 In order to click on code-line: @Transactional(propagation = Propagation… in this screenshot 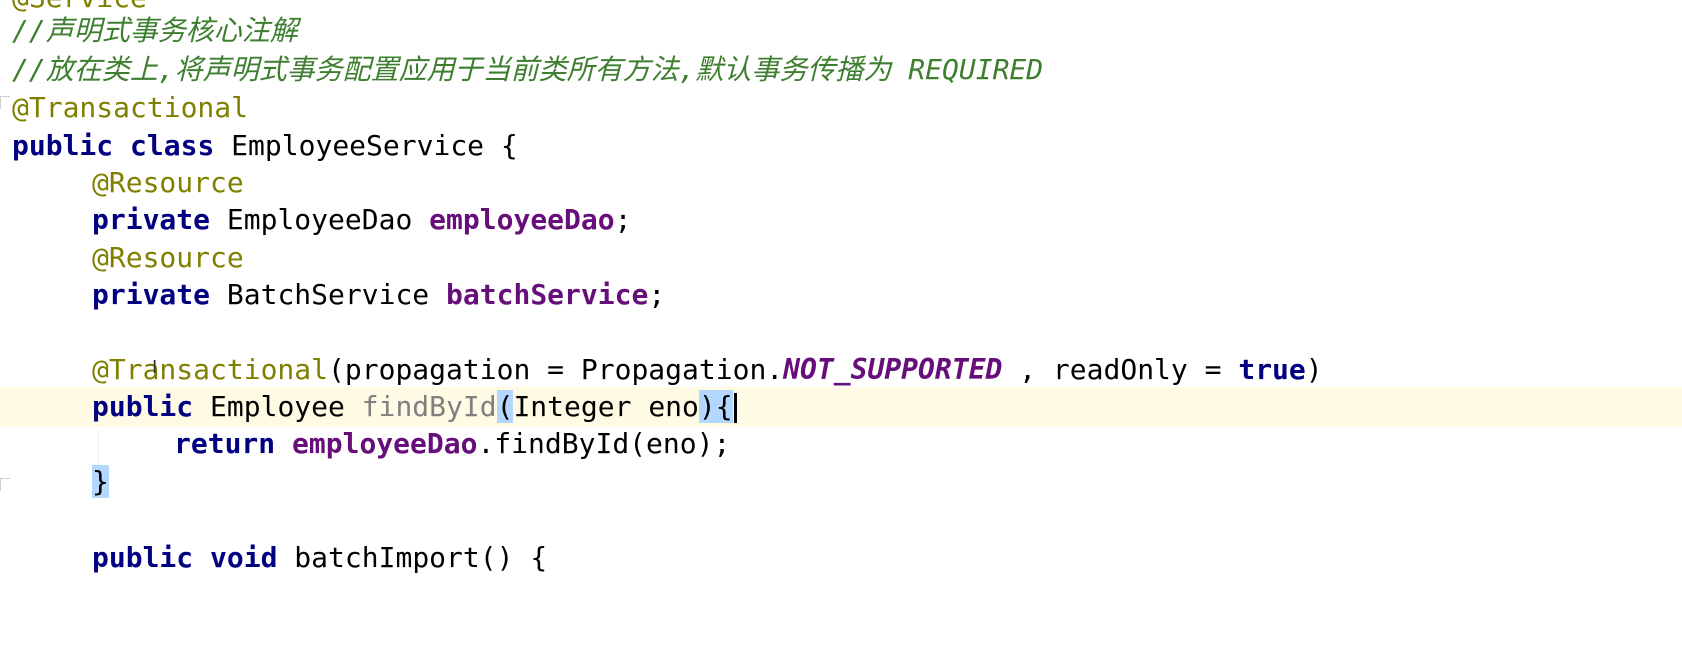, I will do `click(841, 370)`.